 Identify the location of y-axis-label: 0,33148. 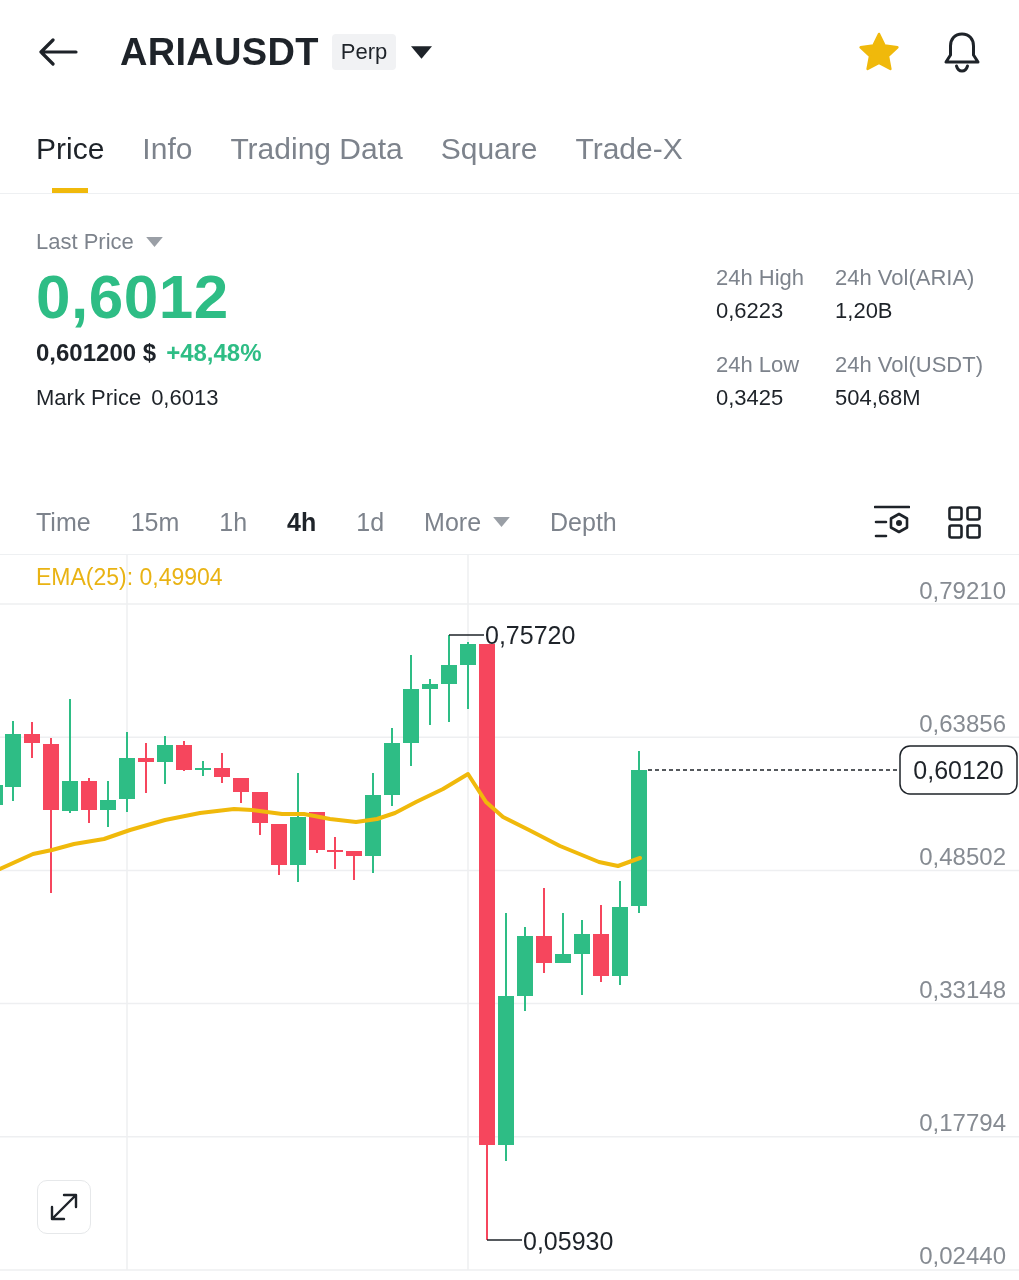
(962, 990).